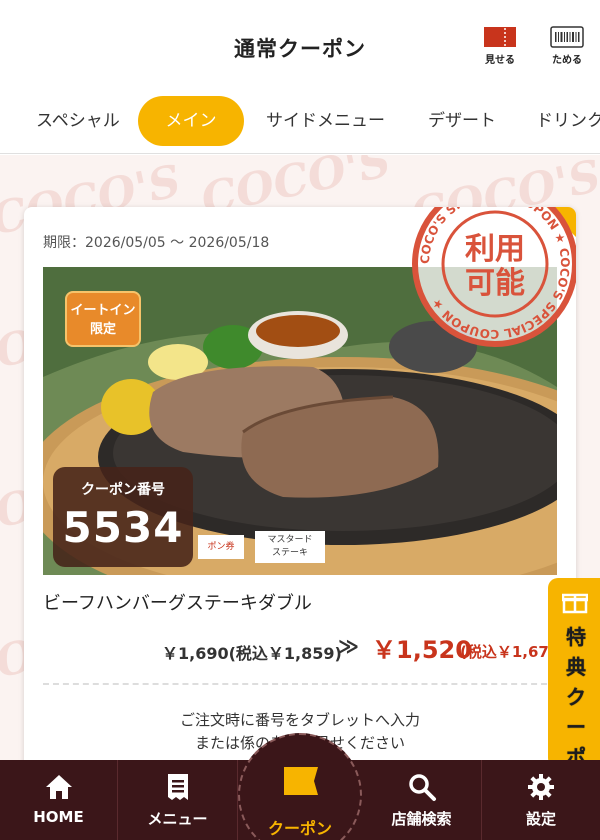 This screenshot has height=840, width=600. What do you see at coordinates (567, 37) in the screenshot?
I see `barcode-card-icon` at bounding box center [567, 37].